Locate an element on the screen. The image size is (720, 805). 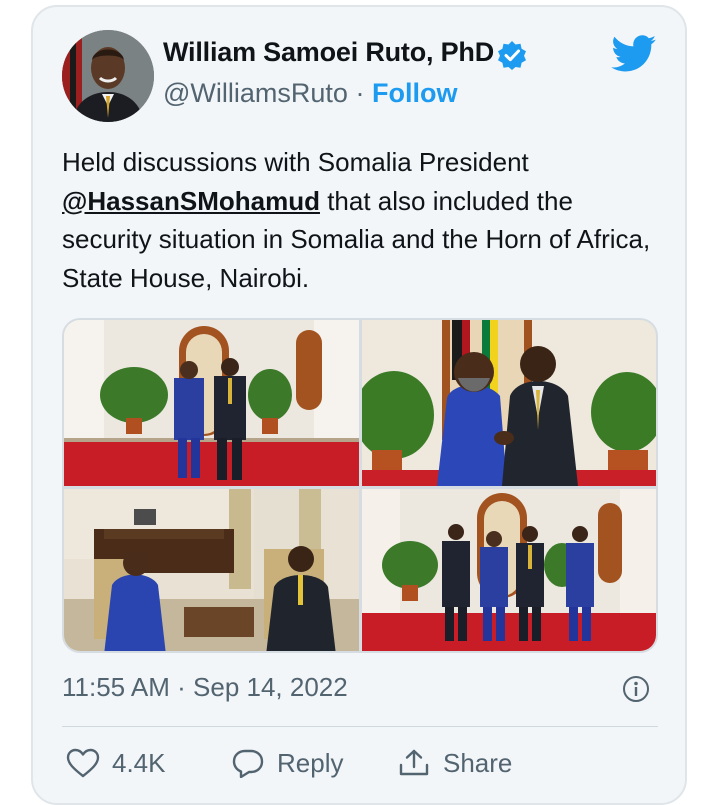
tweet-text-before: Held discussions with Somalia President is located at coordinates (295, 162).